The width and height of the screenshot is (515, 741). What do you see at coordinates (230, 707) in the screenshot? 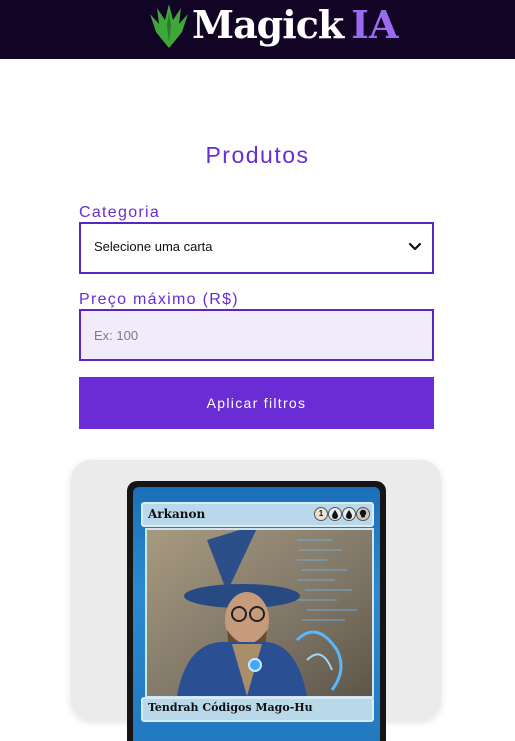
I see `card-type-line: Tendrah Códigos Mago-Hu` at bounding box center [230, 707].